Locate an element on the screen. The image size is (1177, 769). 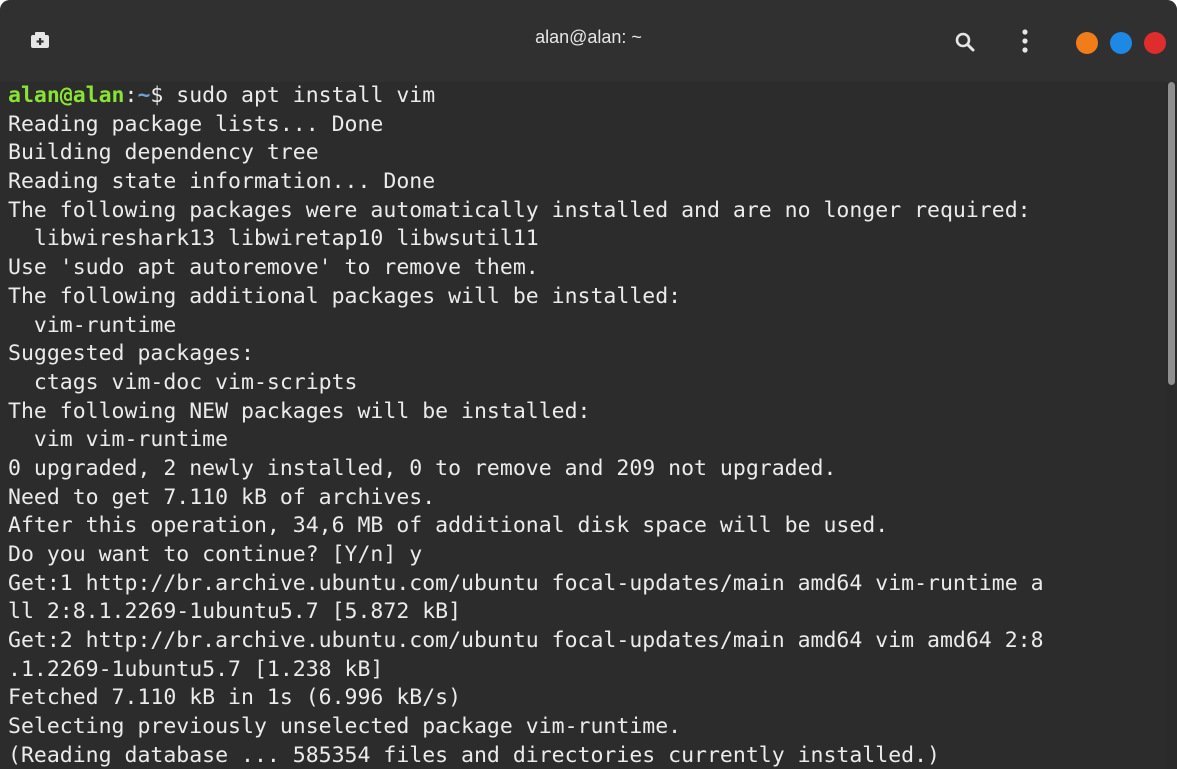
output-line: ll 2:8.1.2269-1ubuntu5.7 [5.872 kB] is located at coordinates (235, 612).